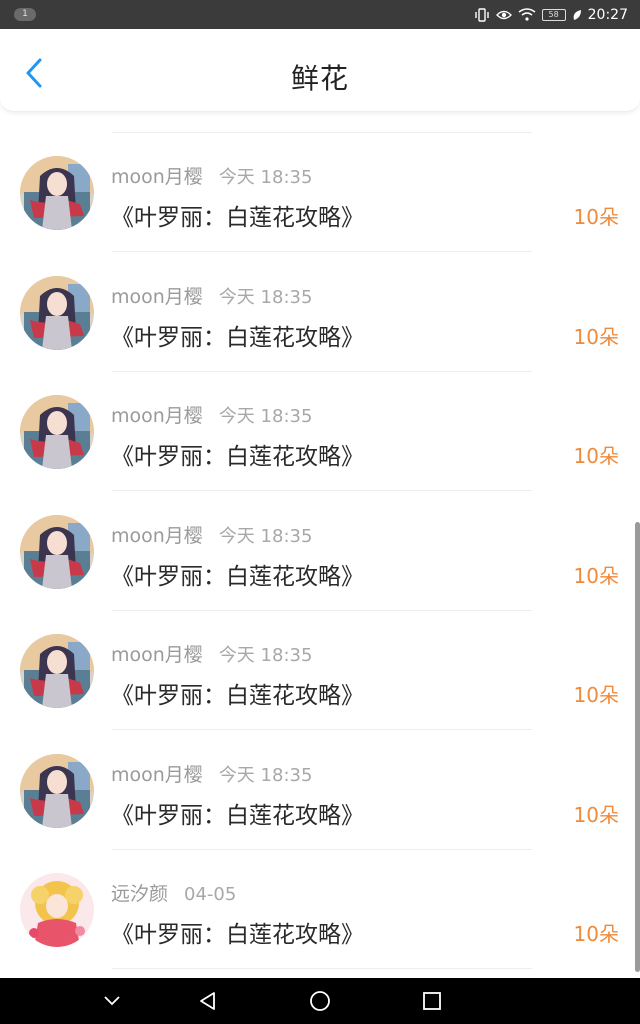  I want to click on scrollbar, so click(637, 747).